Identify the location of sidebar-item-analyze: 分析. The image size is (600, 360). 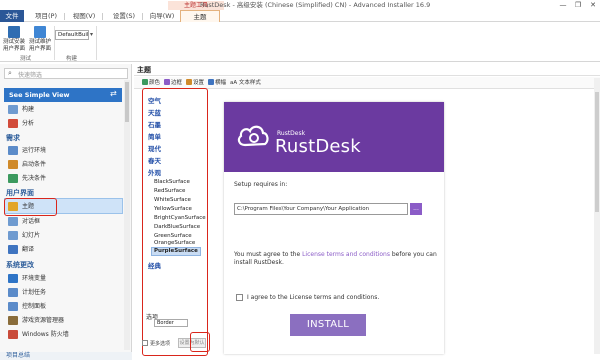
(28, 123).